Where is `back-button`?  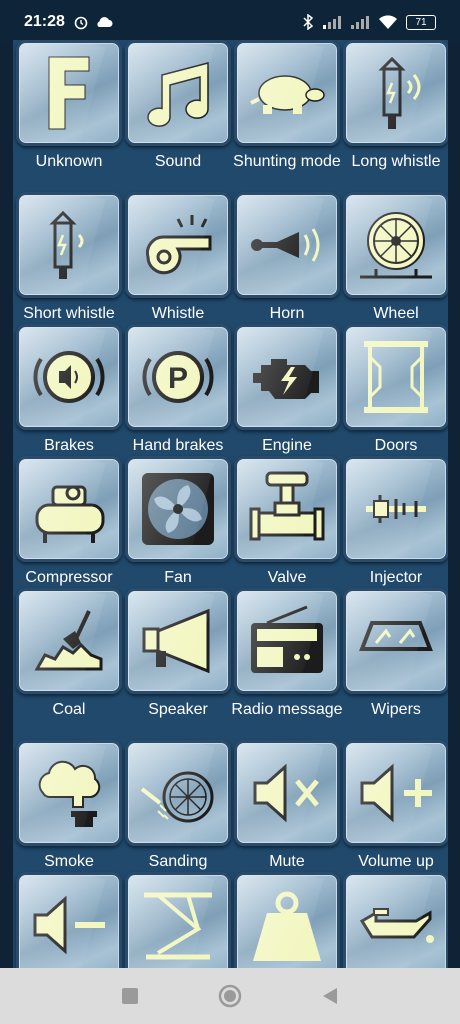 back-button is located at coordinates (330, 996).